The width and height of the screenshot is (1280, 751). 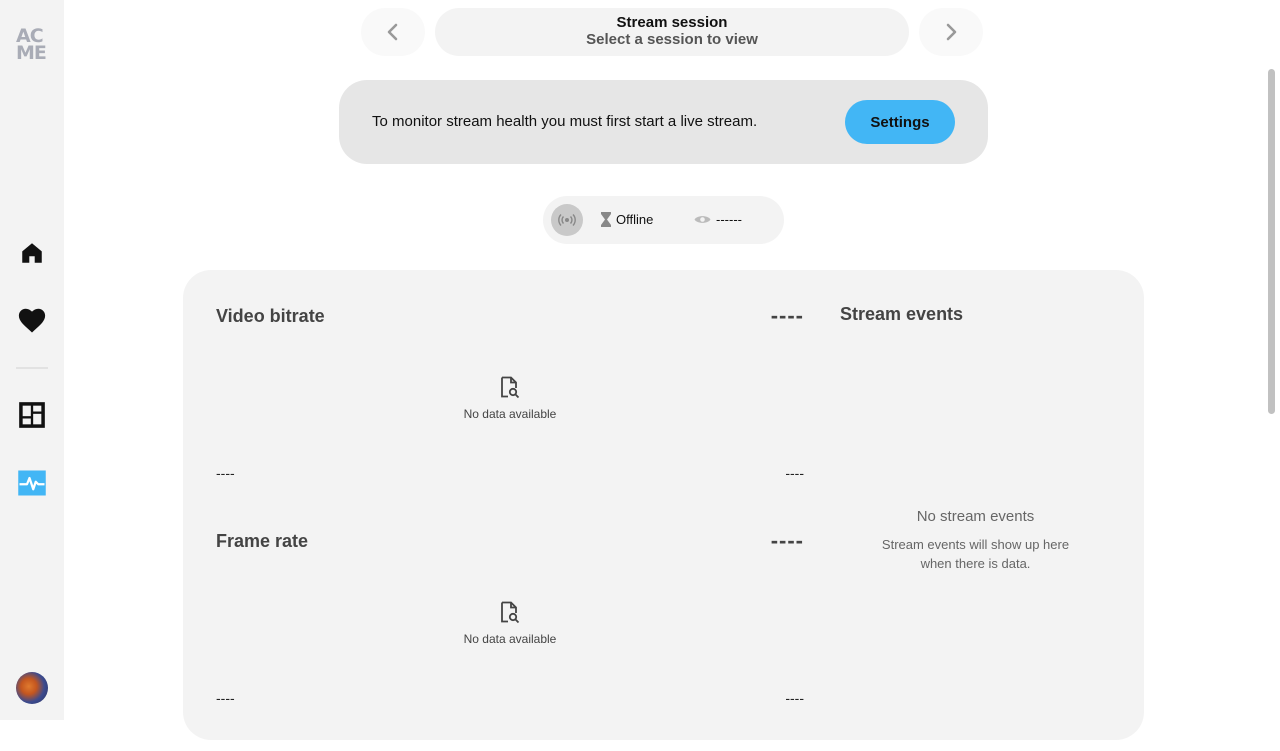 I want to click on chevron-right-icon, so click(x=951, y=32).